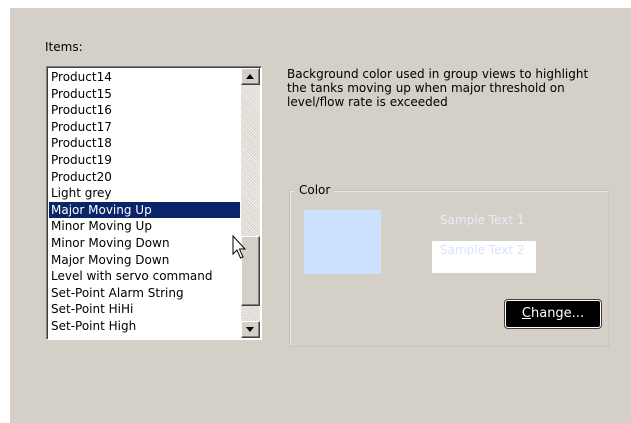 The height and width of the screenshot is (423, 631). Describe the element at coordinates (144, 77) in the screenshot. I see `list-item: Product14` at that location.